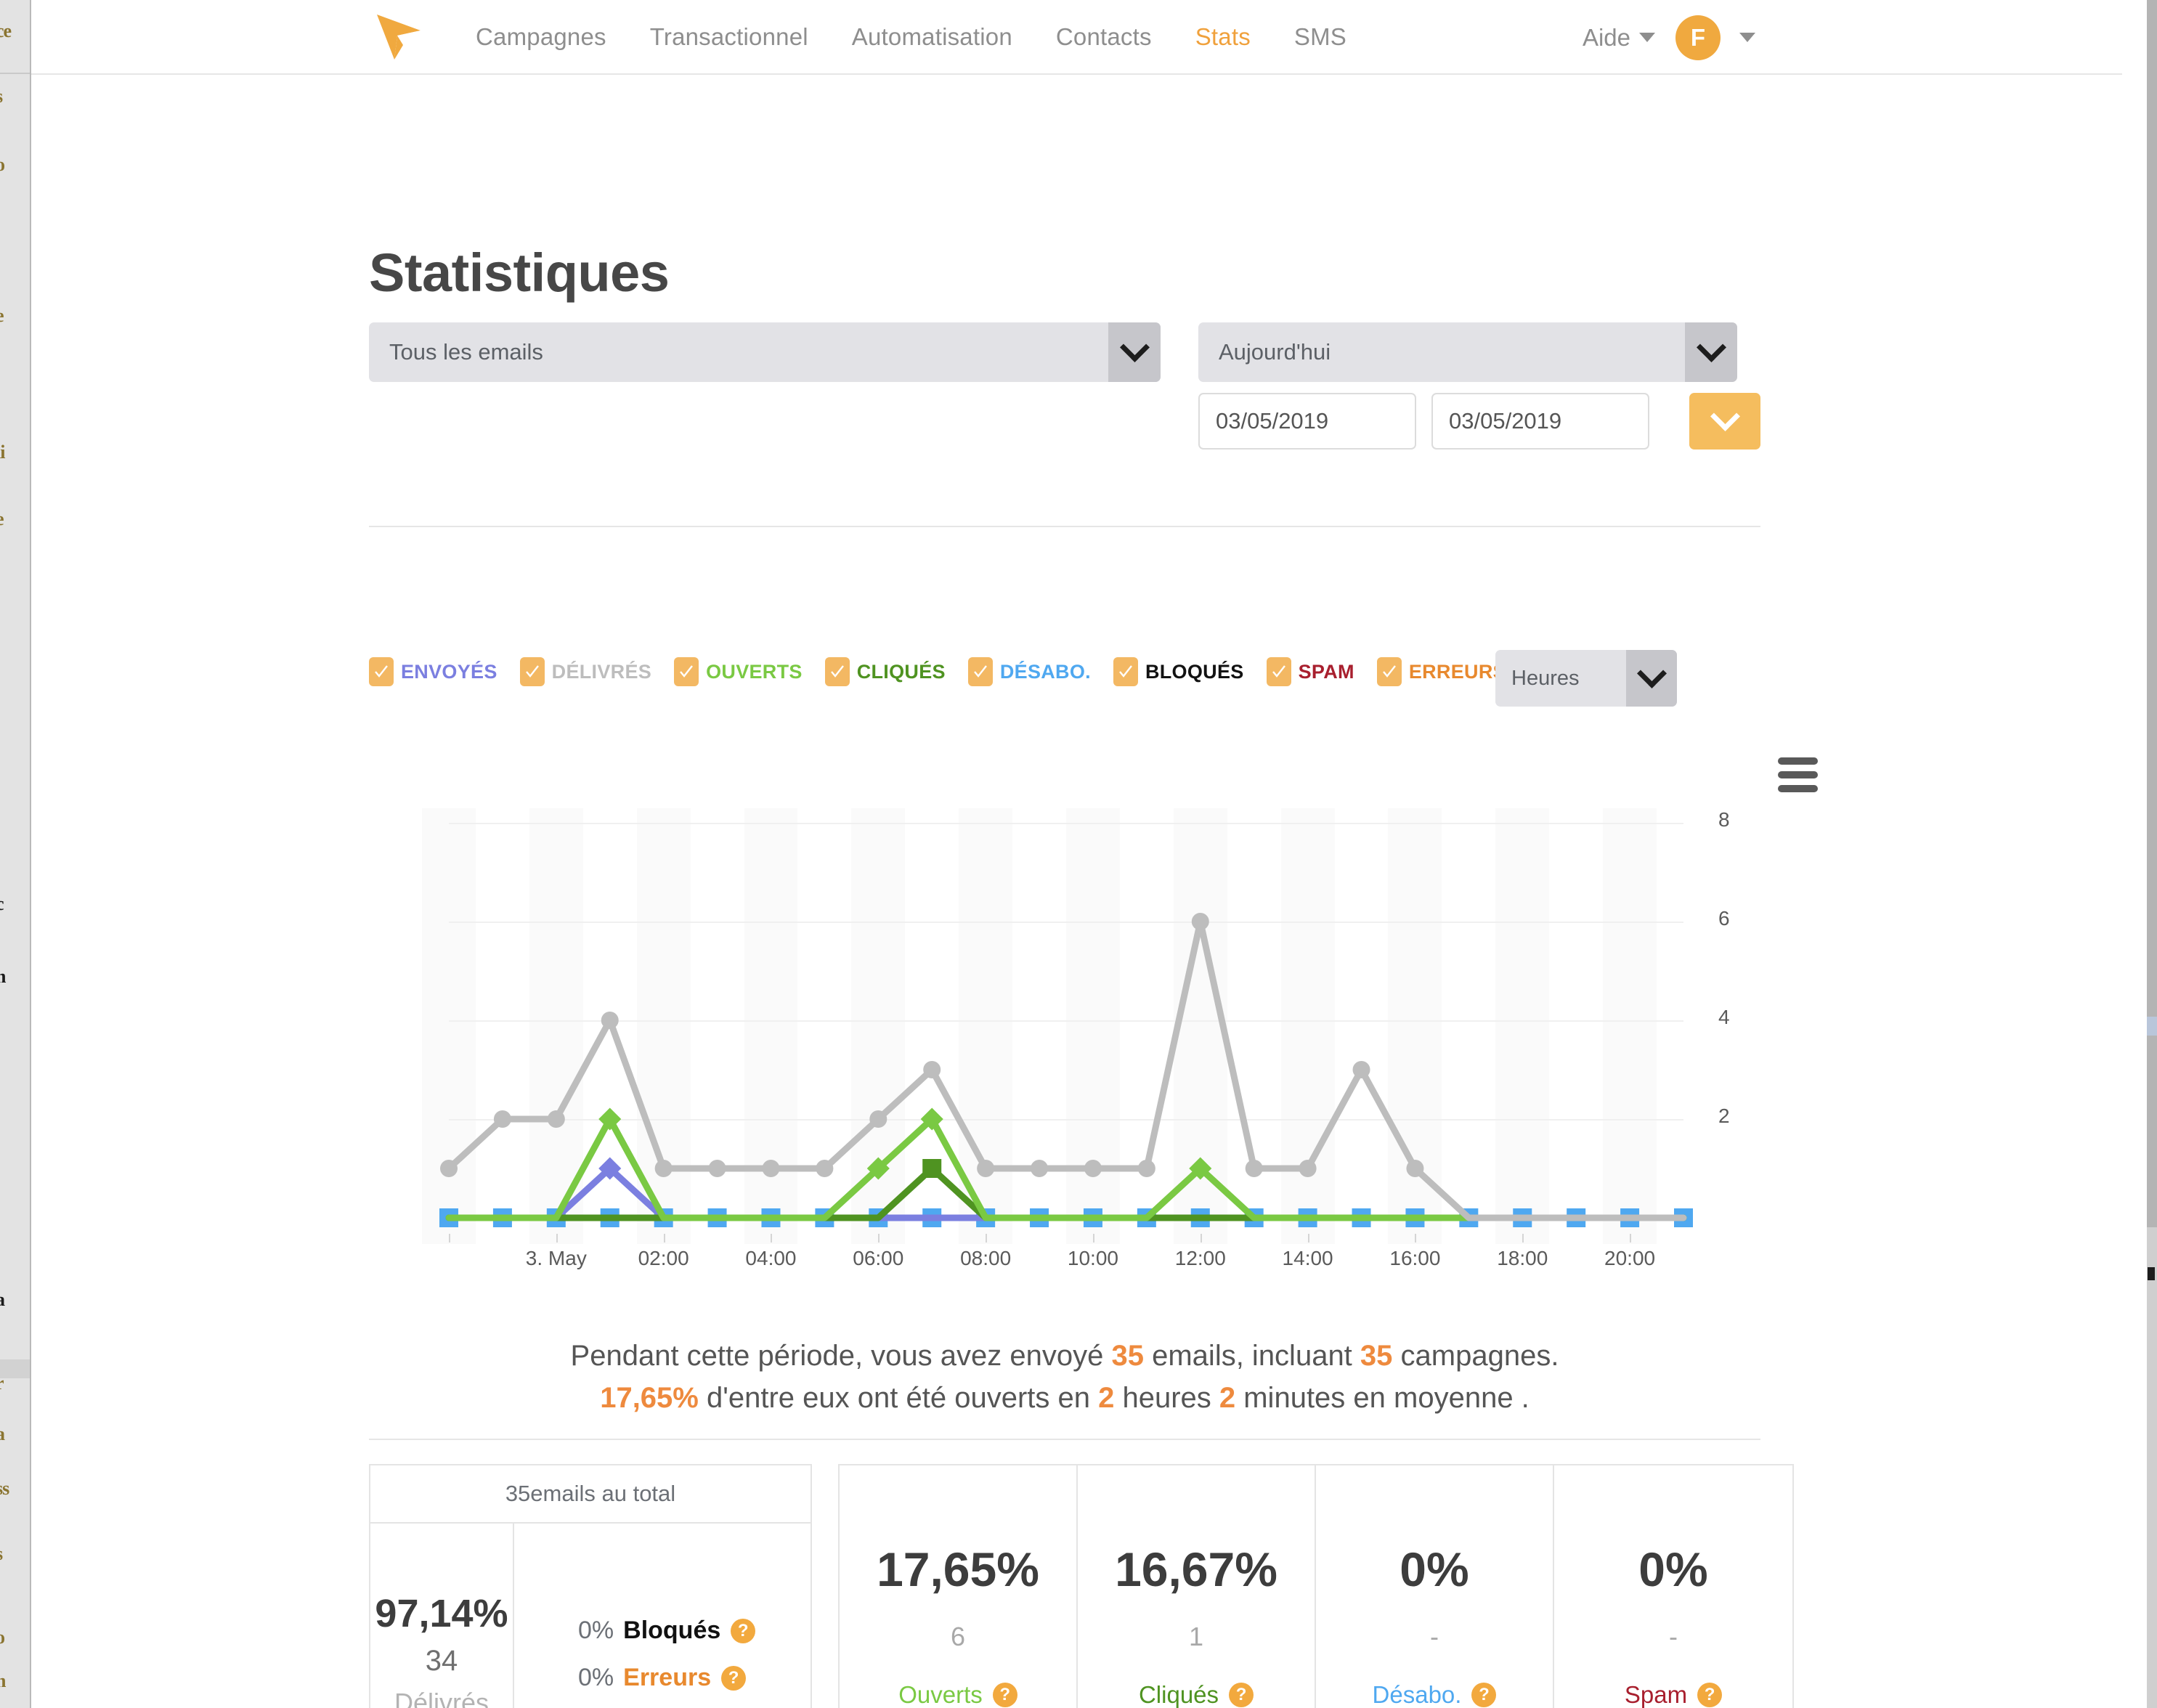  I want to click on stat-count: -, so click(1434, 1636).